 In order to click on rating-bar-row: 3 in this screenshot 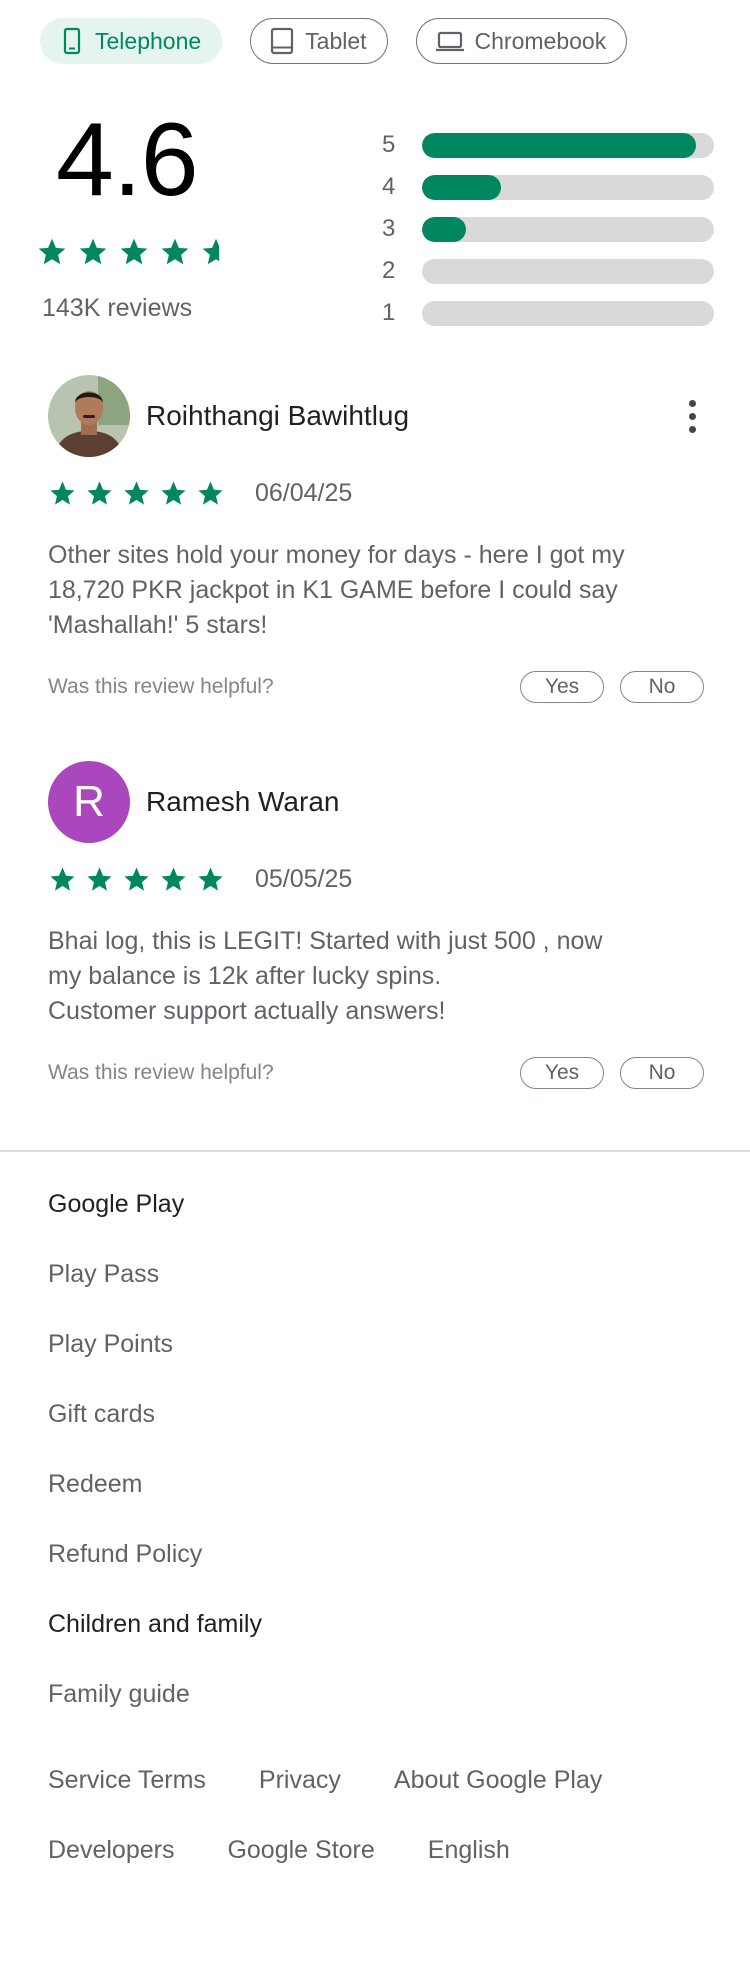, I will do `click(548, 229)`.